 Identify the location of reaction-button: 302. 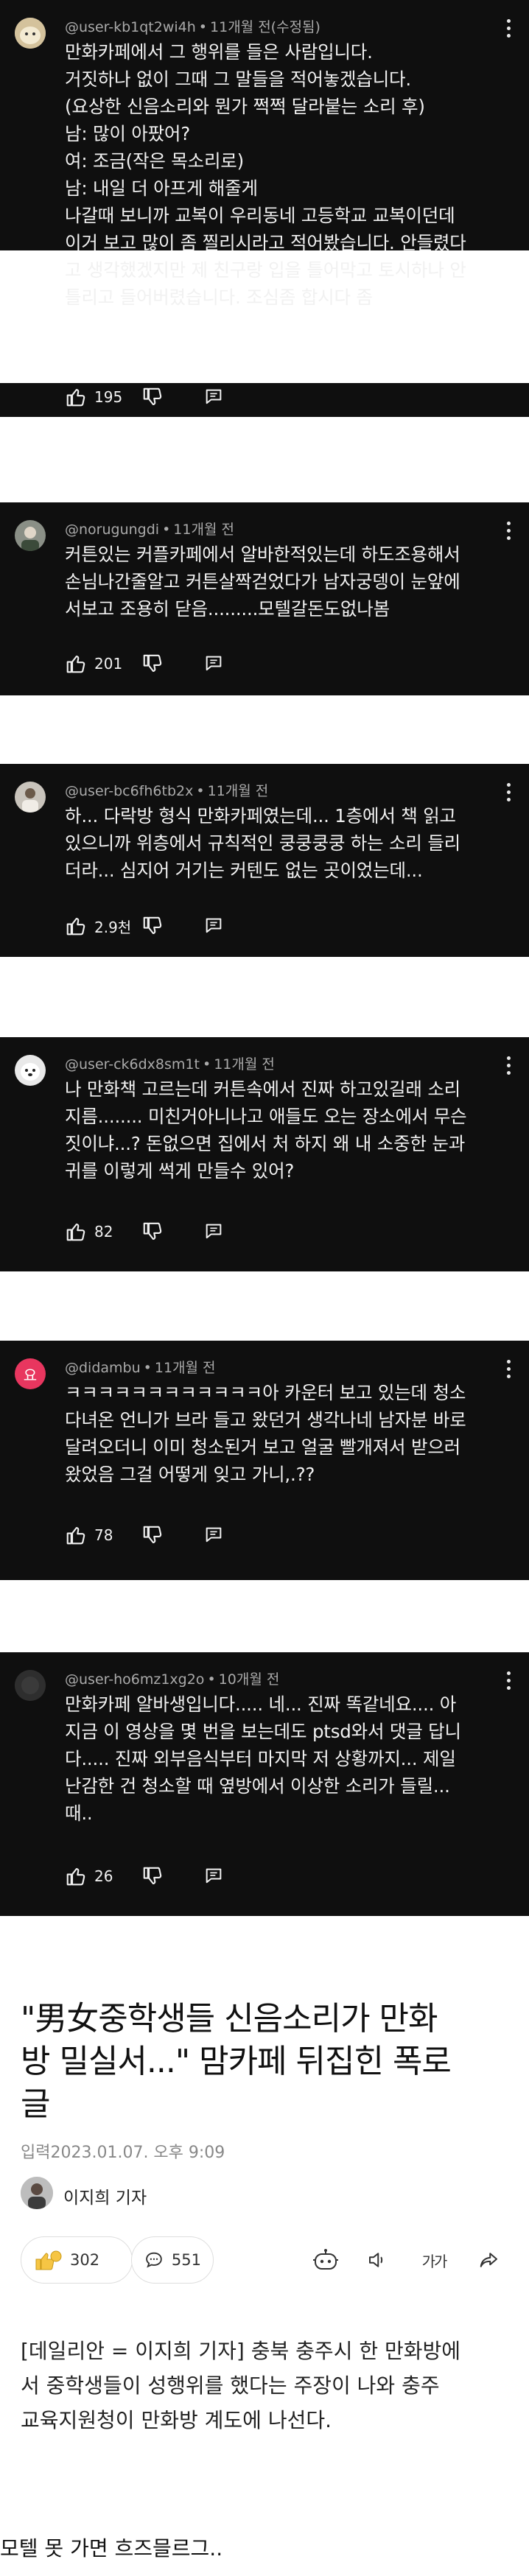
(77, 2260).